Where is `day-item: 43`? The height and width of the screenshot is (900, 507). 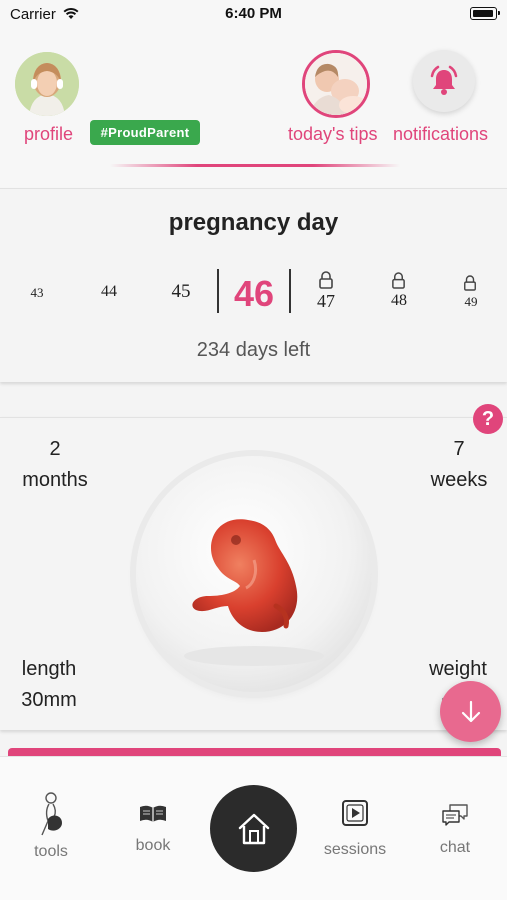 day-item: 43 is located at coordinates (37, 293).